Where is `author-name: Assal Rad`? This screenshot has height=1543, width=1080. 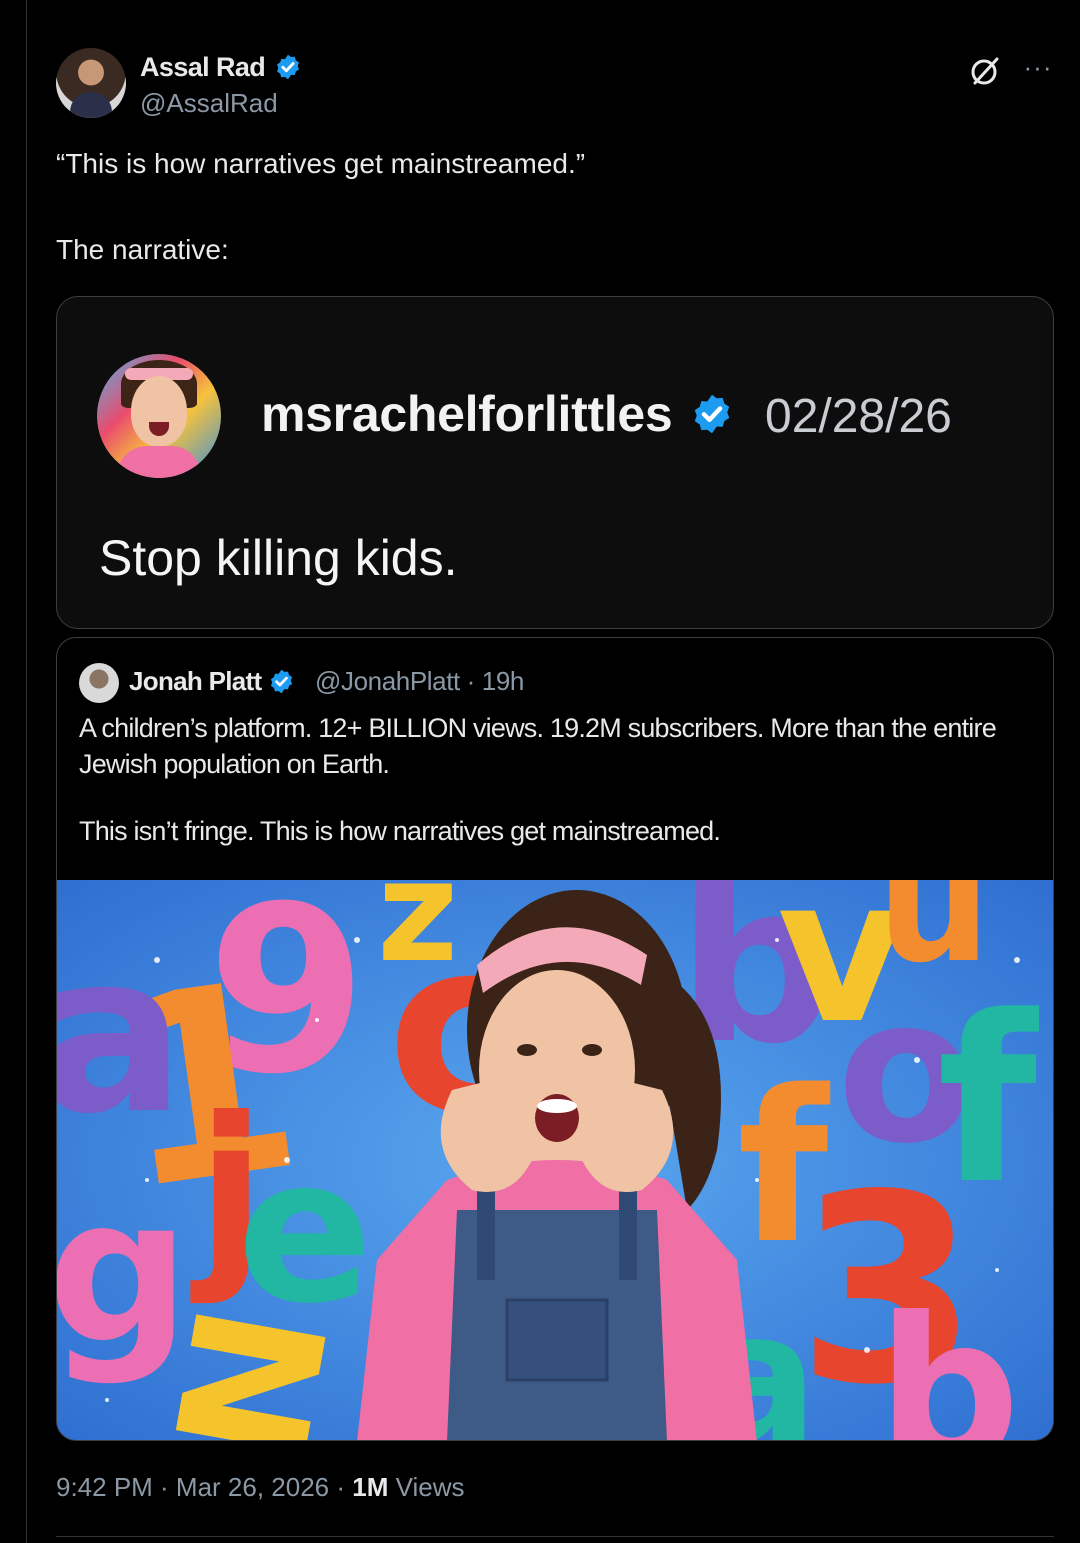
author-name: Assal Rad is located at coordinates (221, 67).